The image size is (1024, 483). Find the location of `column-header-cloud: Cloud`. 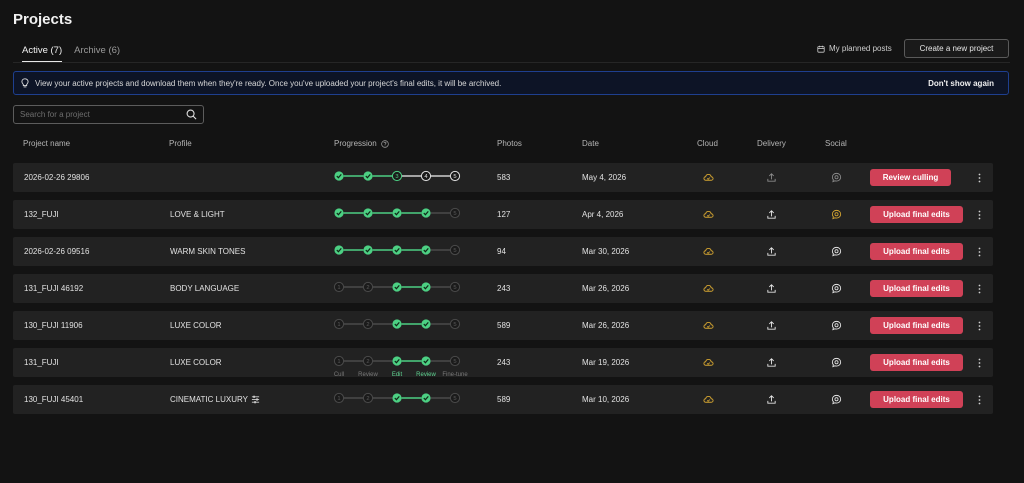

column-header-cloud: Cloud is located at coordinates (707, 143).